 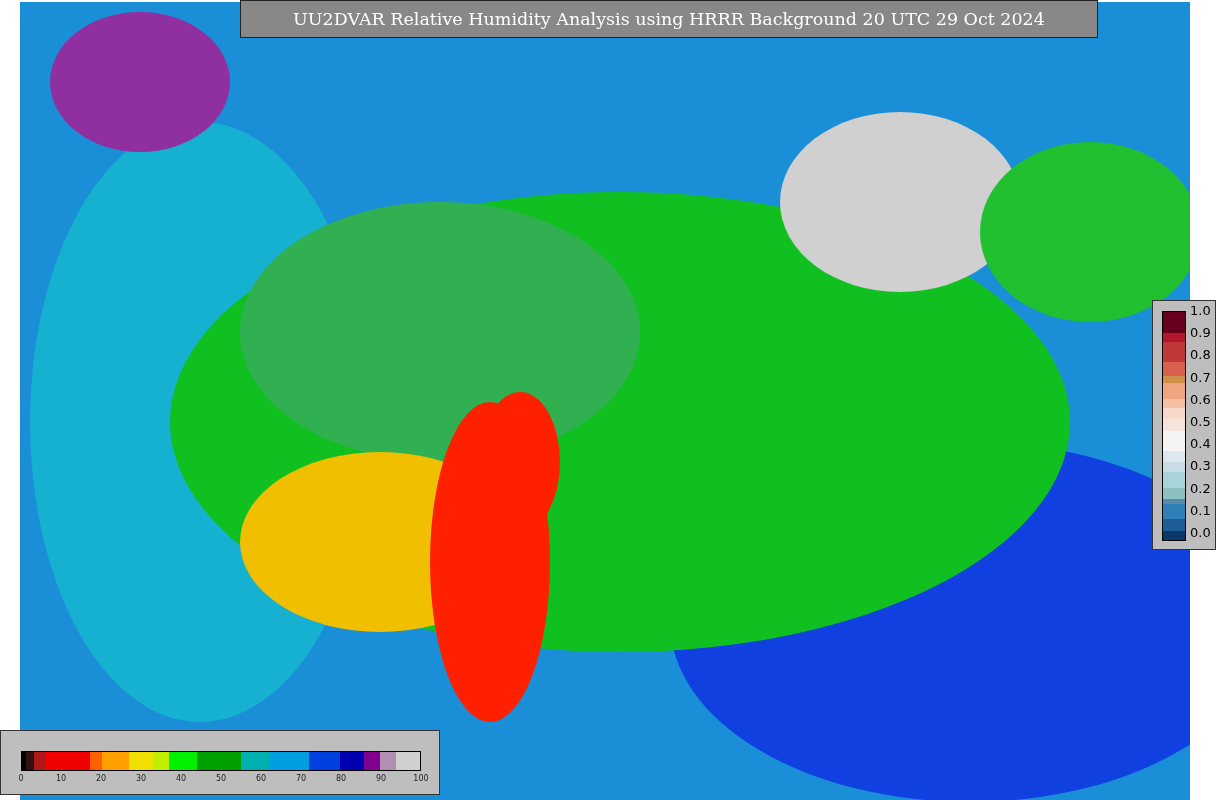 I want to click on tick-label: 0.6, so click(x=1200, y=399).